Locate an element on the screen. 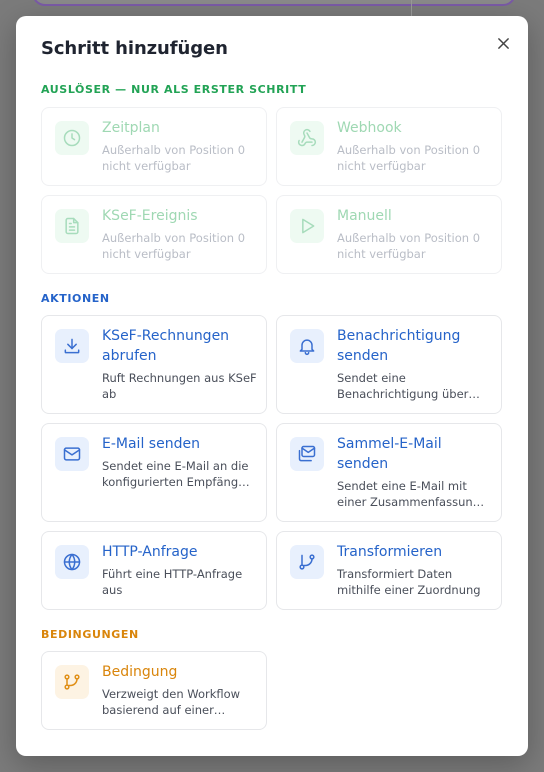 This screenshot has height=772, width=544. card-title: Transformieren is located at coordinates (390, 552).